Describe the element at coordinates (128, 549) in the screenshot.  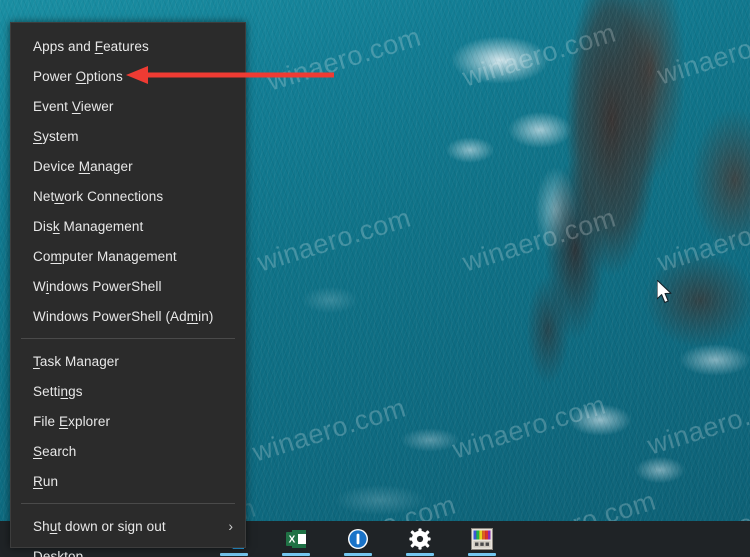
I see `menu-item-desktop: Desktop` at that location.